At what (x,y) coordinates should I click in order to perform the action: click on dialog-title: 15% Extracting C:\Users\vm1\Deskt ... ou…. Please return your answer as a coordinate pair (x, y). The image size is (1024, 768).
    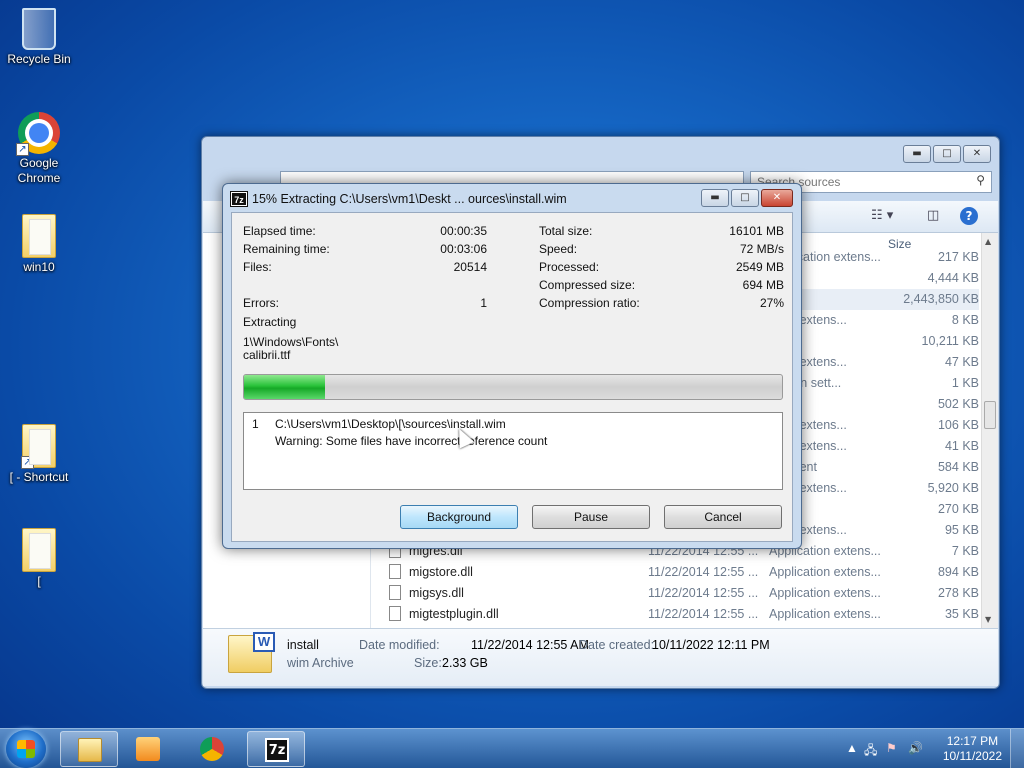
    Looking at the image, I should click on (409, 199).